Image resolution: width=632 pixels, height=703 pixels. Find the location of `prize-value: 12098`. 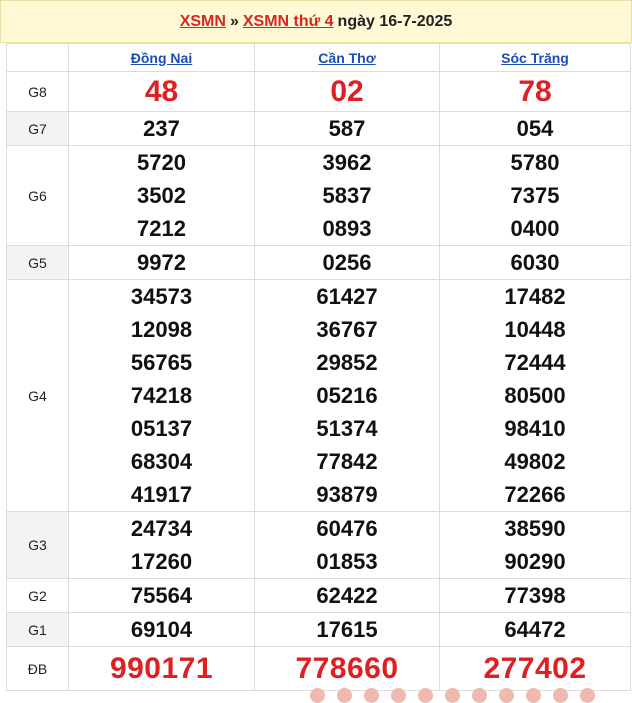

prize-value: 12098 is located at coordinates (161, 329).